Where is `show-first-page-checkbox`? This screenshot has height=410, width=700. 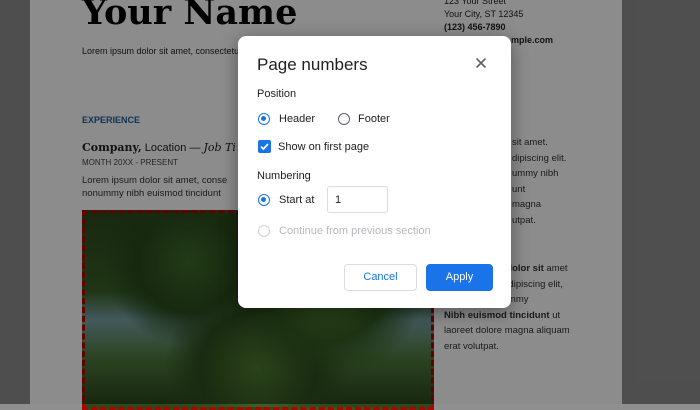 show-first-page-checkbox is located at coordinates (264, 146).